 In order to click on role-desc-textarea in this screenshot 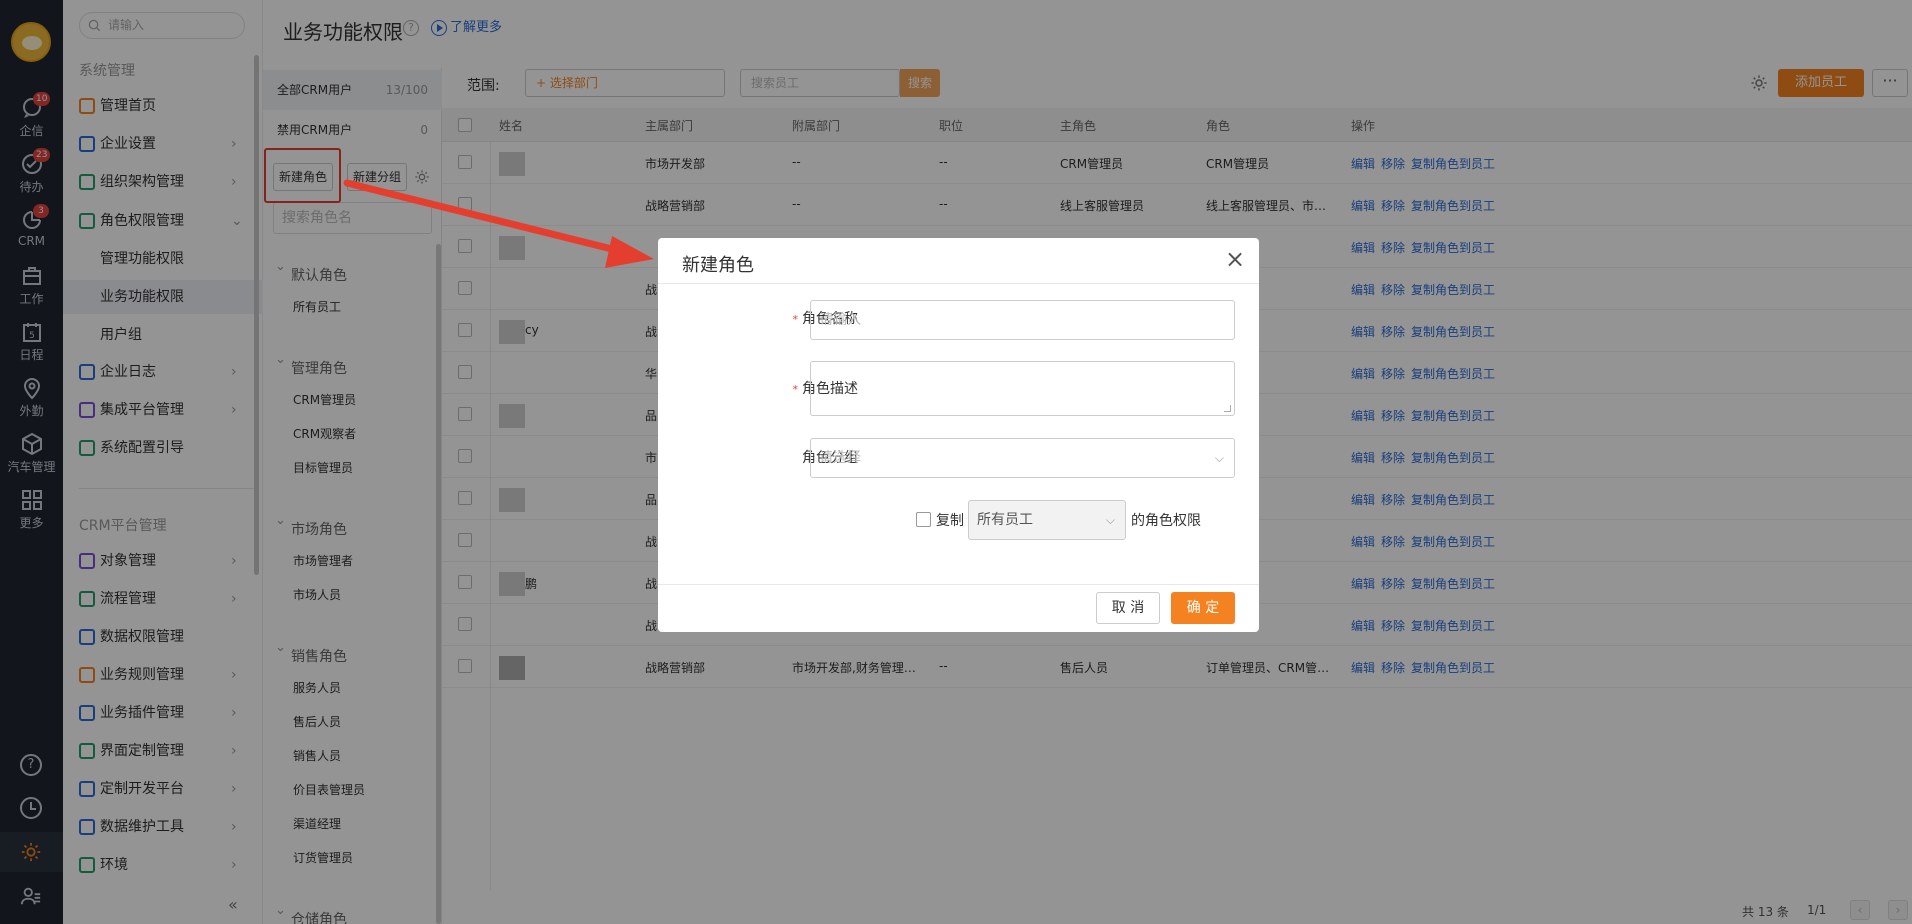, I will do `click(1022, 388)`.